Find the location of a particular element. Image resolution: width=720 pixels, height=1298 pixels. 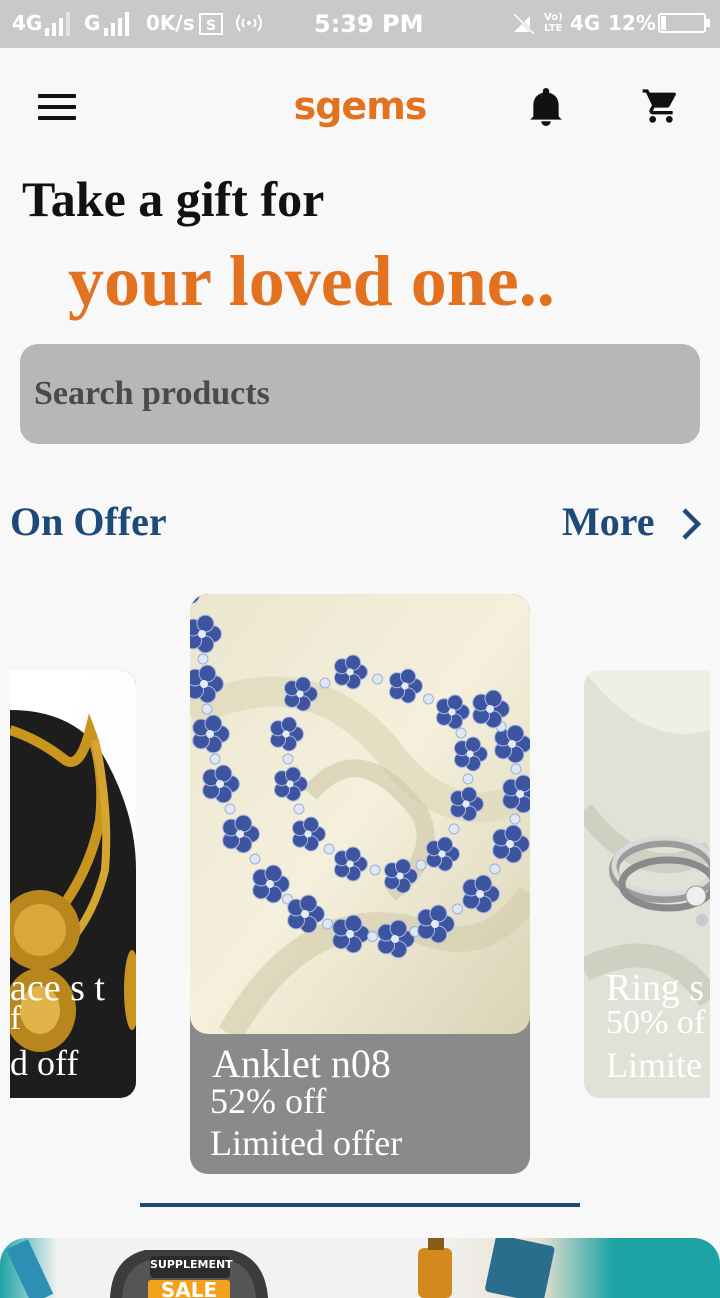

product-tag: Limited offer is located at coordinates (306, 1143).